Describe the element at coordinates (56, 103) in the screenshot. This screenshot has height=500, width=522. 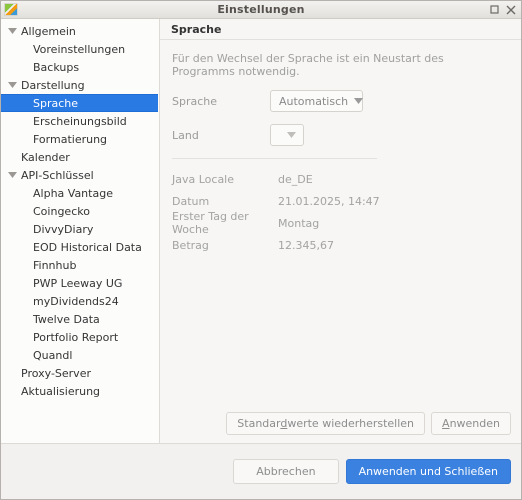
I see `sidebar-item-label: Sprache` at that location.